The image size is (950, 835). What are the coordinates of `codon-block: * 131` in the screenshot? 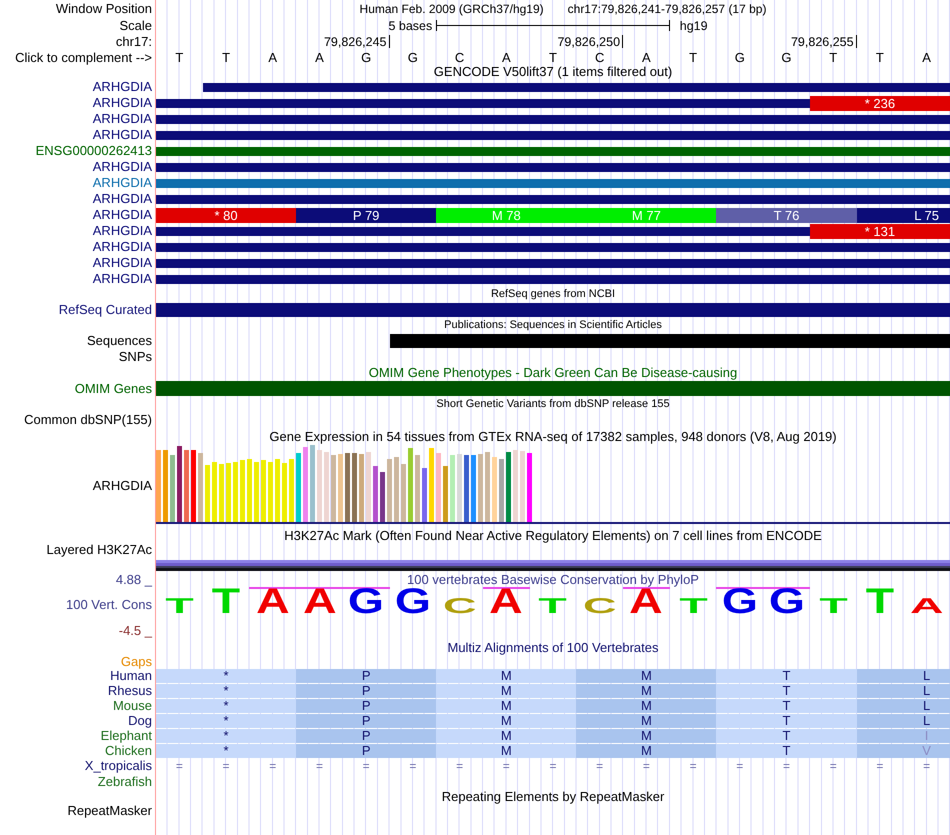 It's located at (880, 231).